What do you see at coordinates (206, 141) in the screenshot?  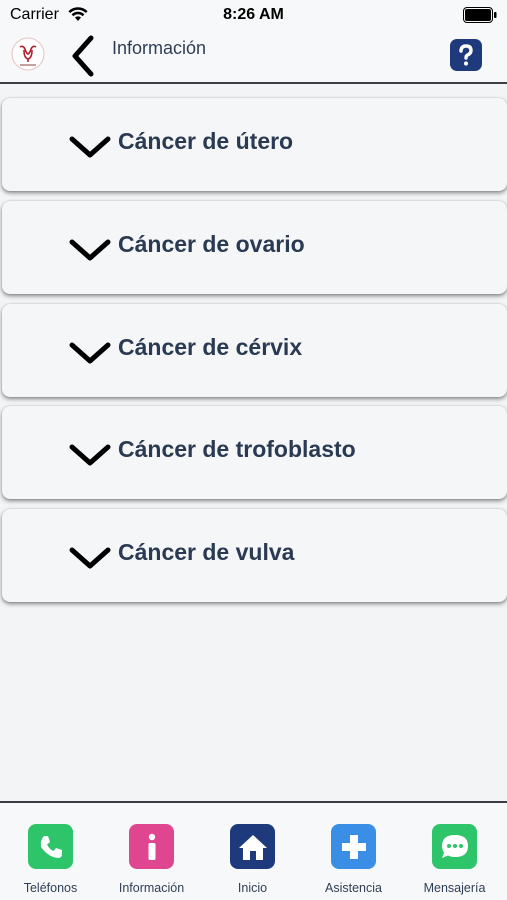 I see `accordion-label: Cáncer de útero` at bounding box center [206, 141].